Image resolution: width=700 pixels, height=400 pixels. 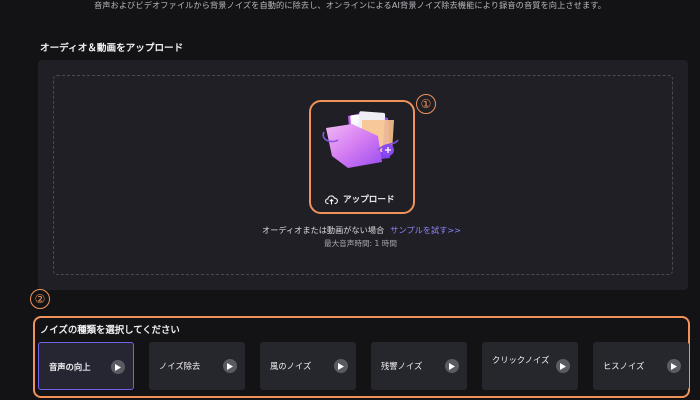 I want to click on noise-option-click-noise: クリックノイズ, so click(x=530, y=366).